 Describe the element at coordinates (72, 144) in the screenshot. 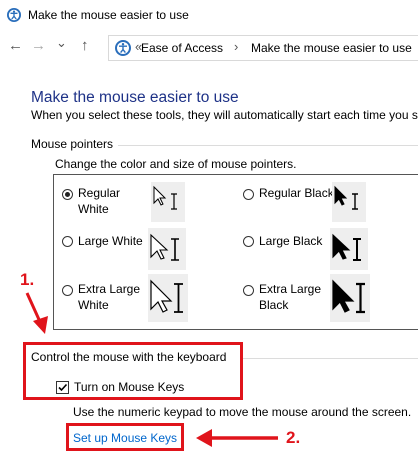

I see `mouse-pointers-section-label: Mouse pointers` at that location.